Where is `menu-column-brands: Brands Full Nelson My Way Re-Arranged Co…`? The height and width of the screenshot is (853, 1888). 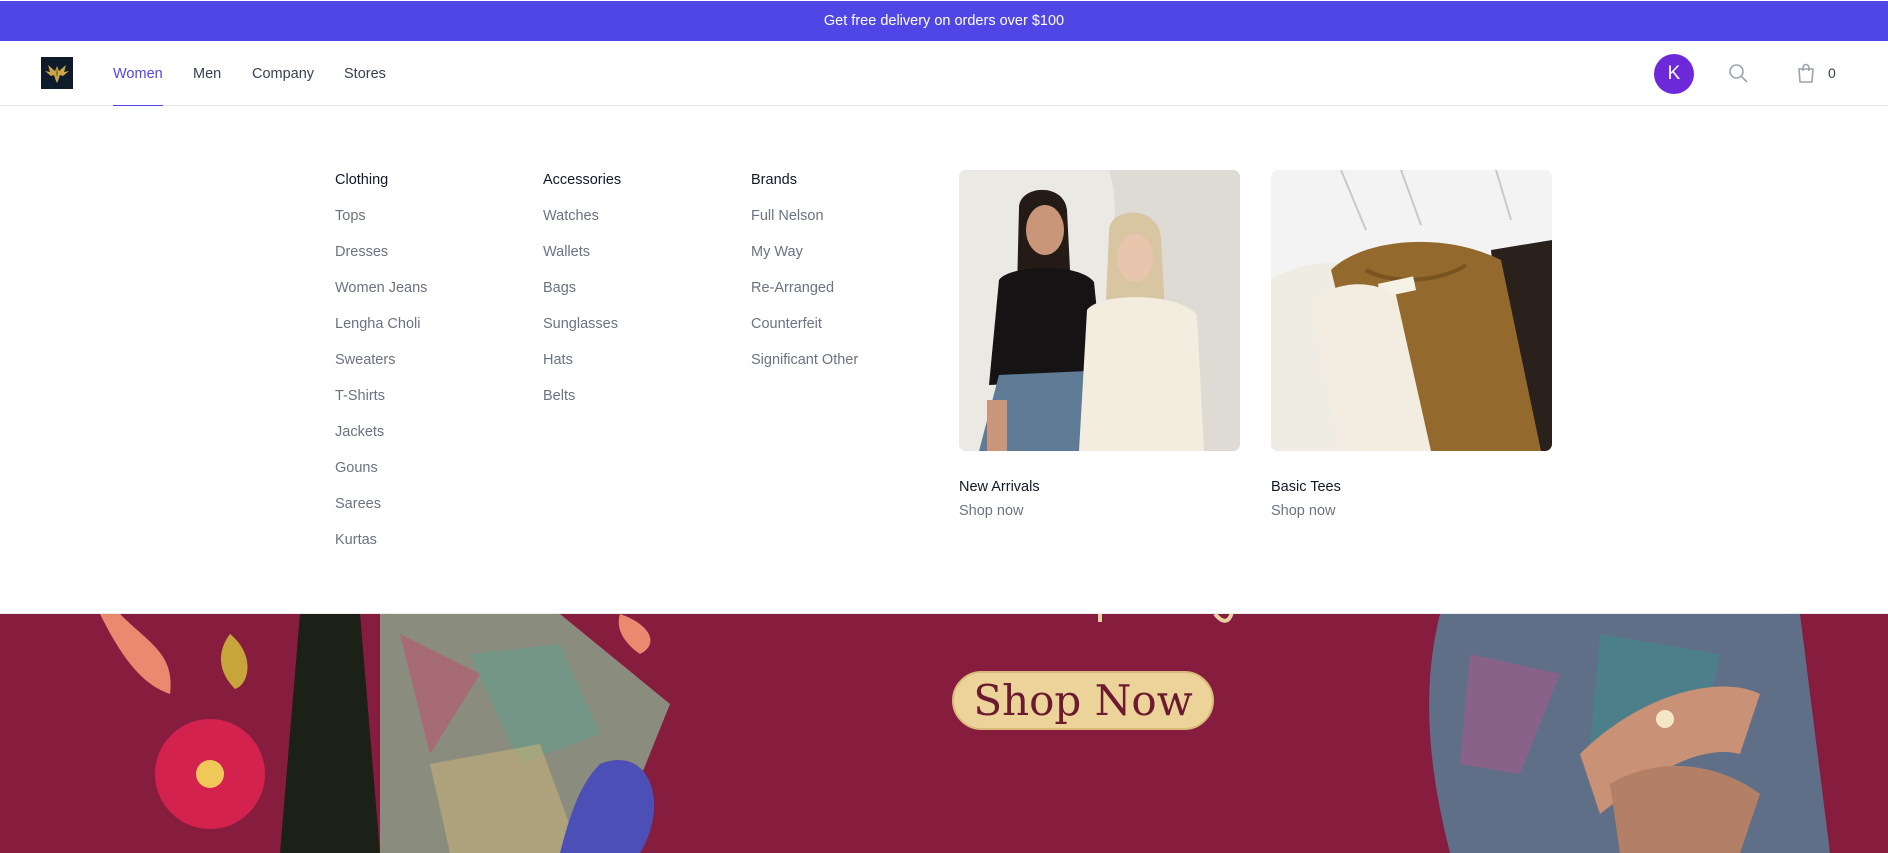 menu-column-brands: Brands Full Nelson My Way Re-Arranged Co… is located at coordinates (804, 278).